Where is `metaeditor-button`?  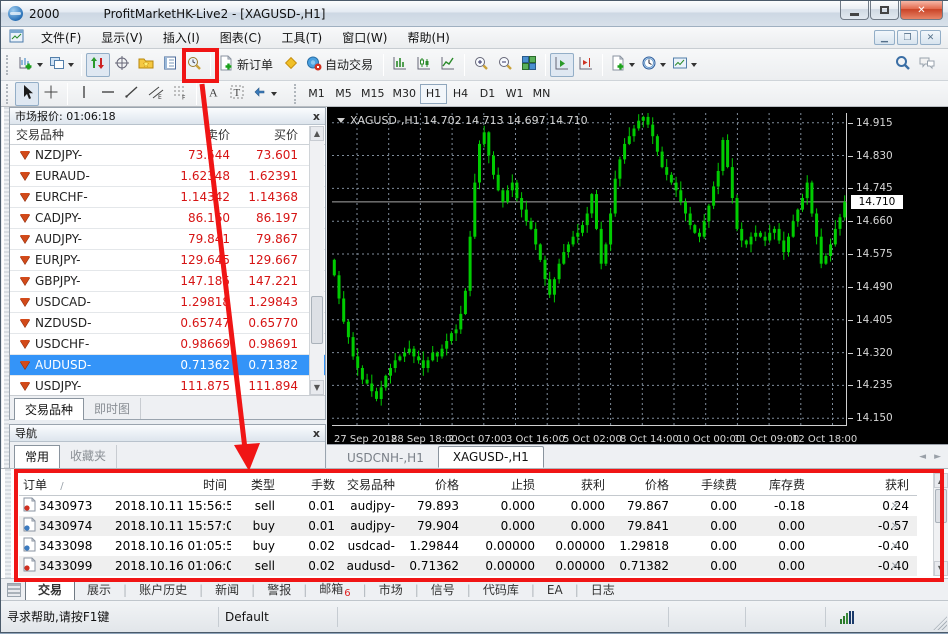 metaeditor-button is located at coordinates (291, 65).